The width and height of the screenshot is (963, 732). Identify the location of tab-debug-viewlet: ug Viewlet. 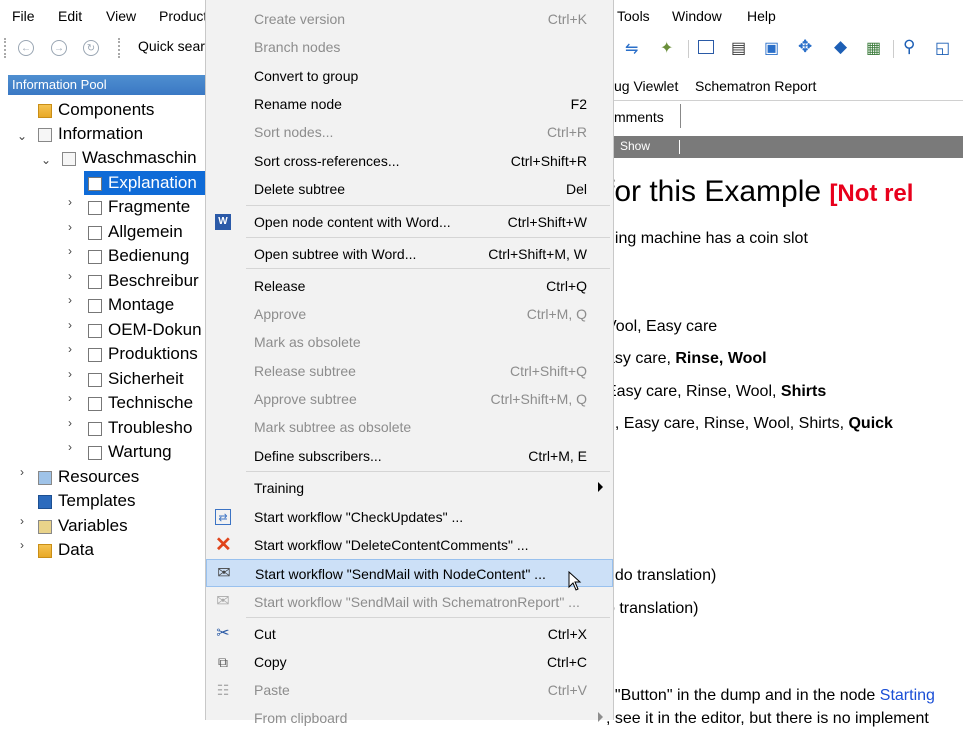
(646, 86).